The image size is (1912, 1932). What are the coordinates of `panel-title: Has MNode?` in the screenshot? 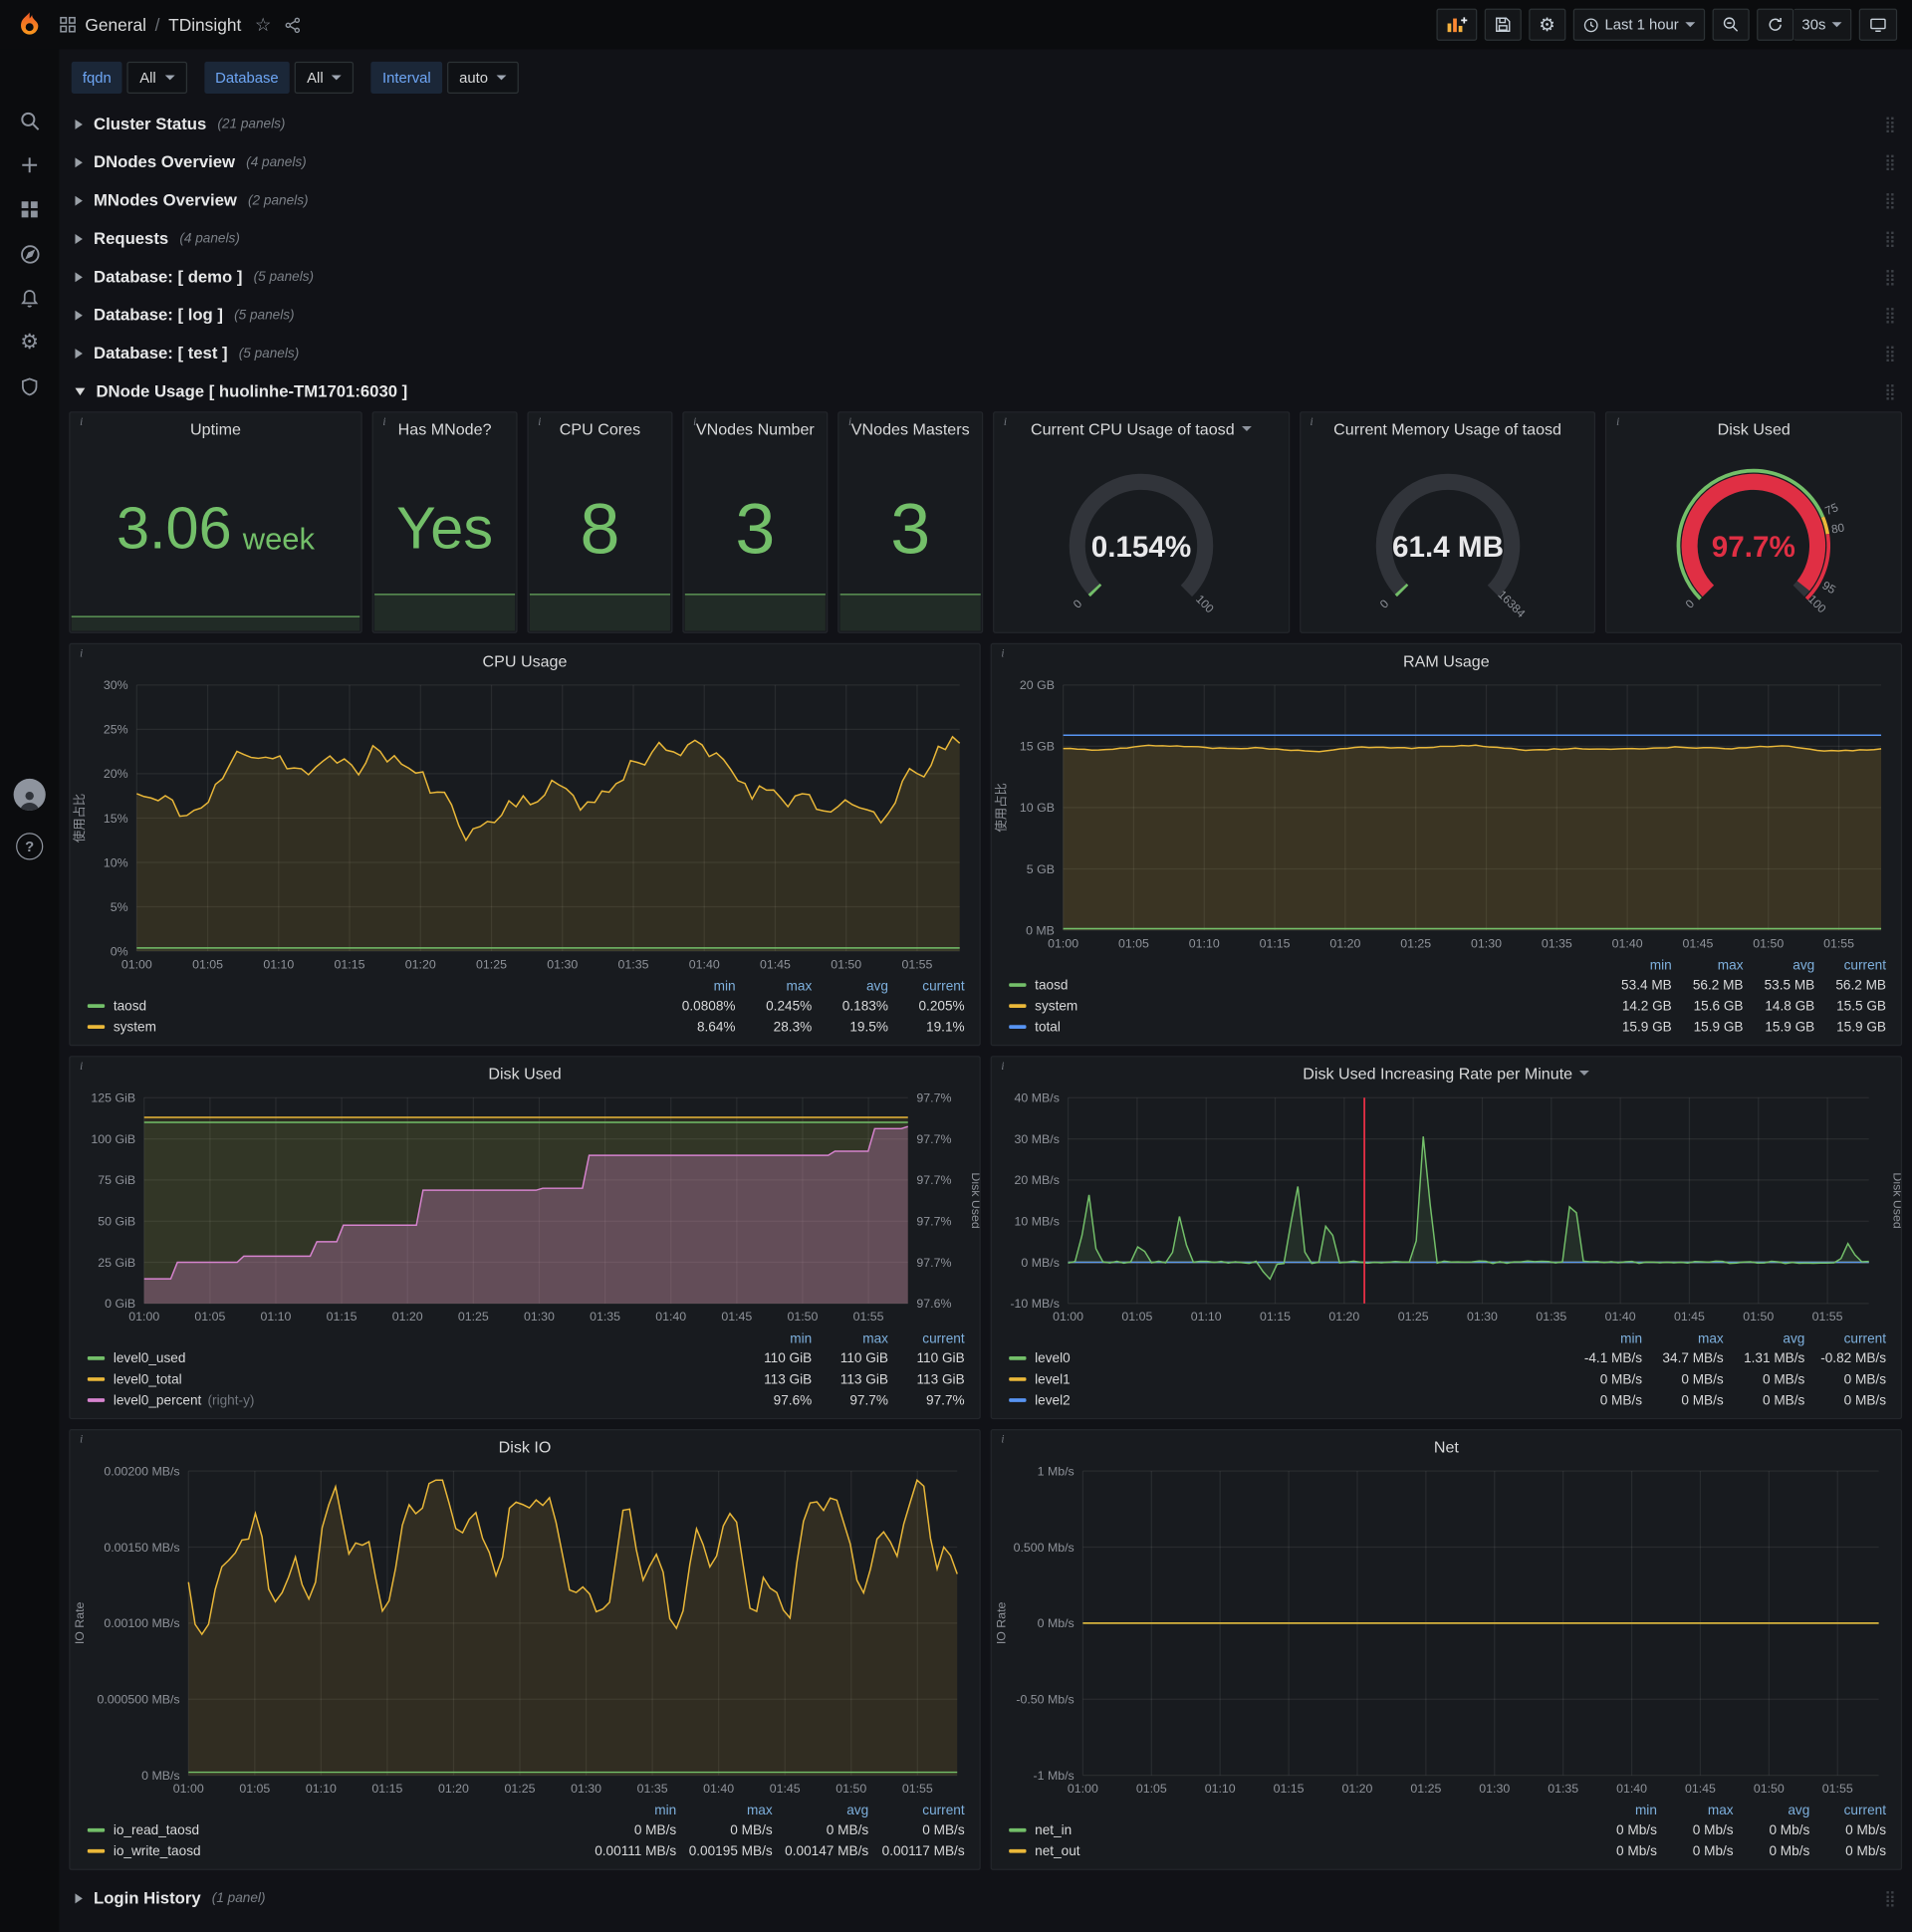 It's located at (445, 428).